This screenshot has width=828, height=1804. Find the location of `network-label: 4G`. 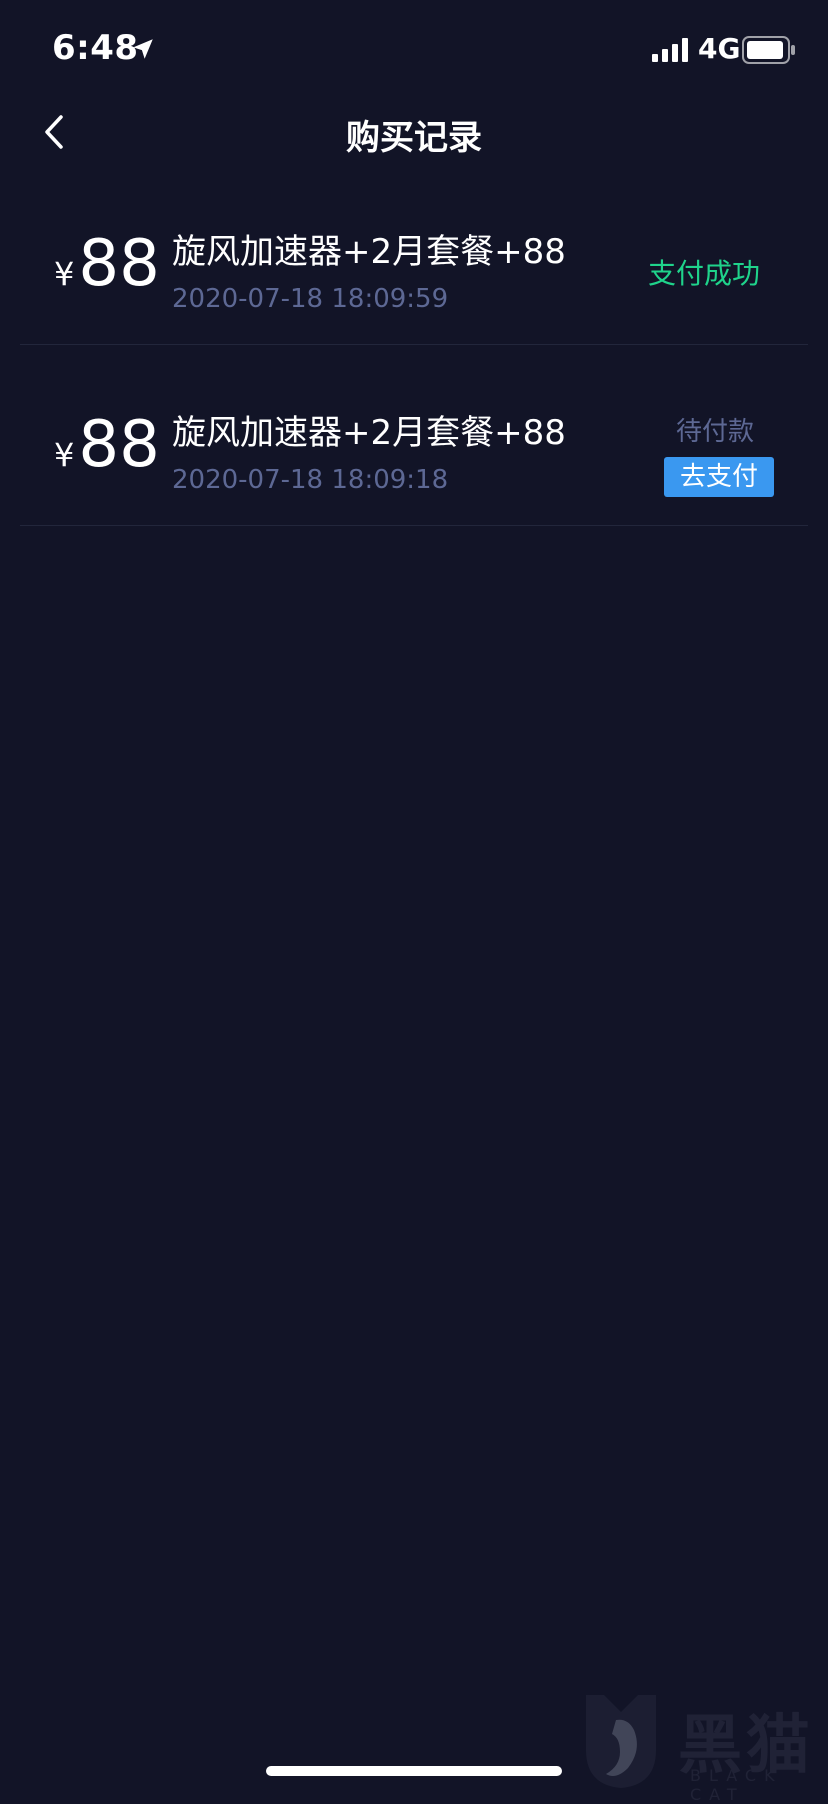

network-label: 4G is located at coordinates (719, 48).